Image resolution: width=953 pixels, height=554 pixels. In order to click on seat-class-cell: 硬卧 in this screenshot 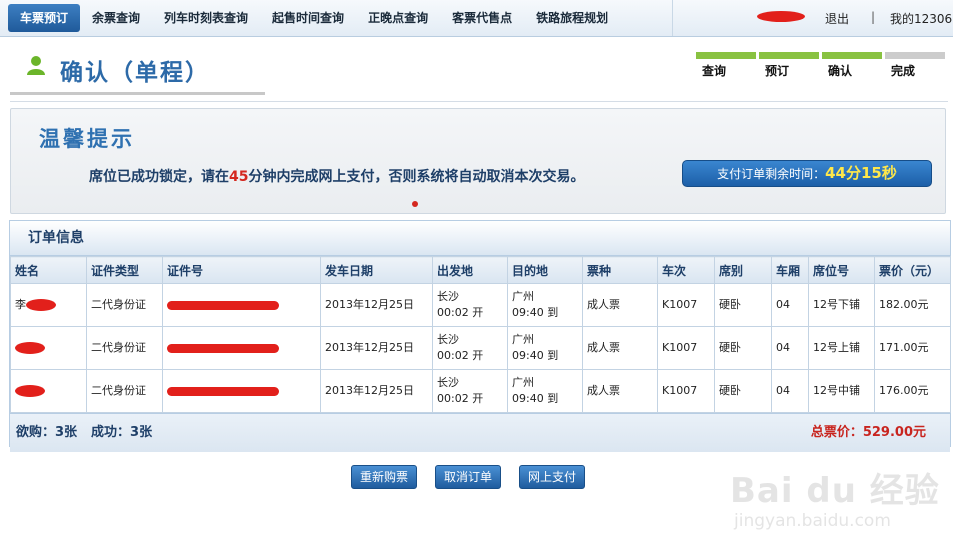, I will do `click(743, 305)`.